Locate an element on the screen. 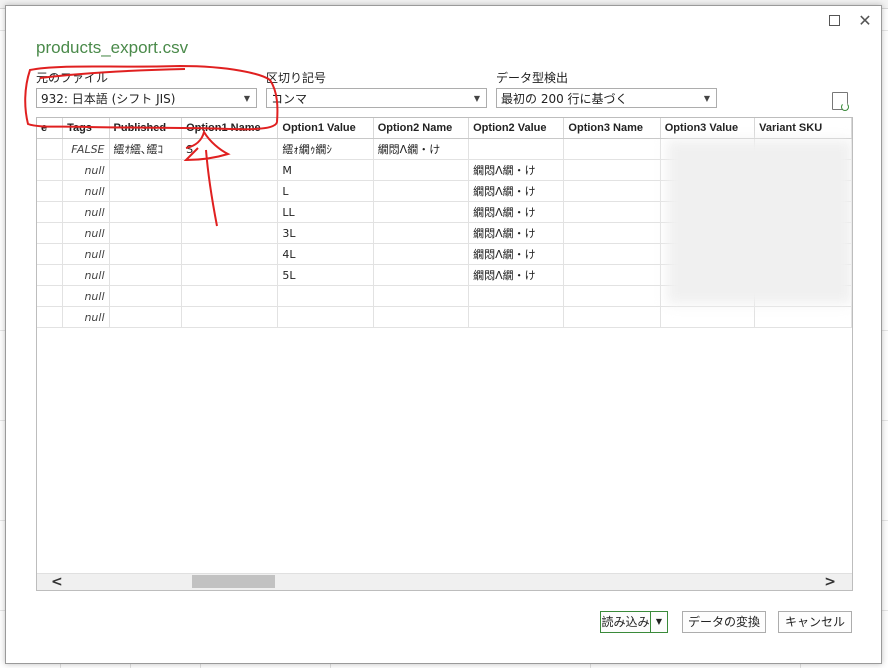  data-type-detection-label: データ型検出 is located at coordinates (532, 78).